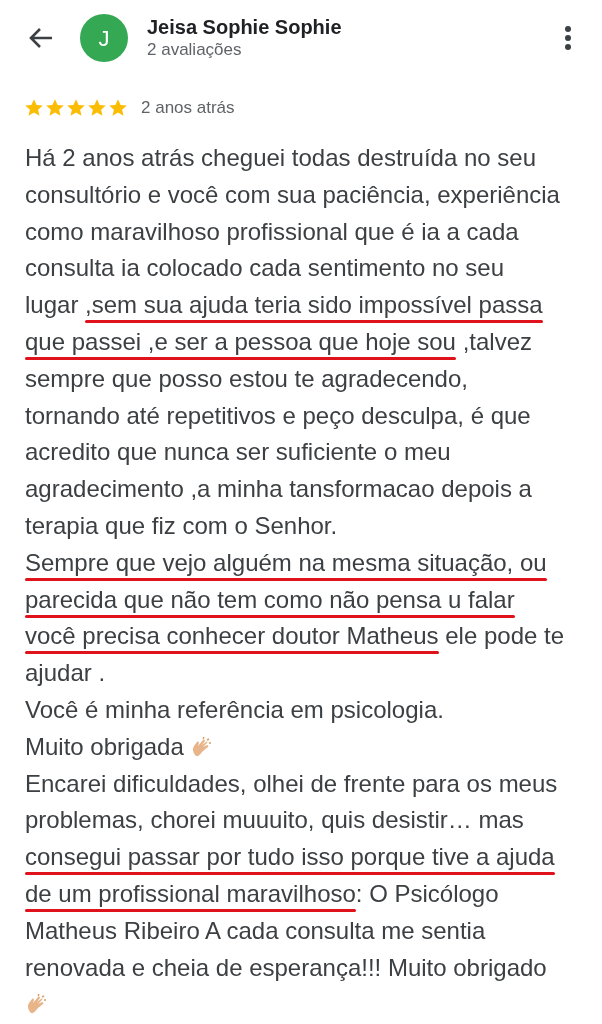 Image resolution: width=602 pixels, height=1024 pixels. What do you see at coordinates (65, 673) in the screenshot?
I see `review-text-line: ajudar .` at bounding box center [65, 673].